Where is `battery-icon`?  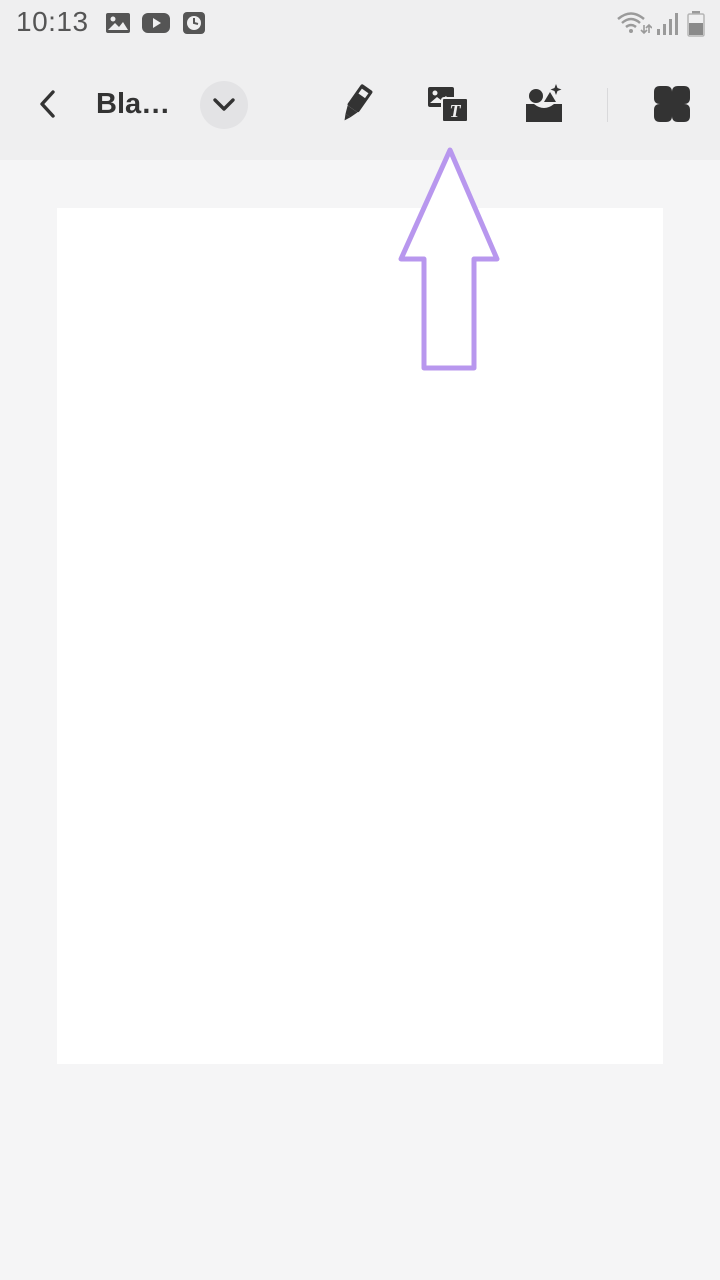
battery-icon is located at coordinates (696, 24).